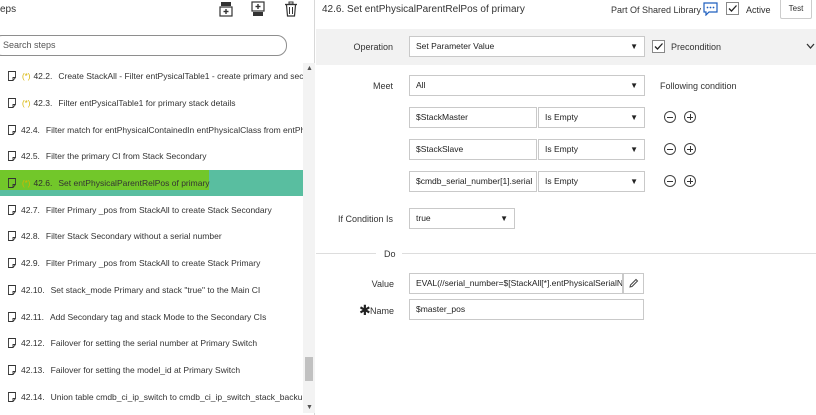  I want to click on comment-icon, so click(710, 9).